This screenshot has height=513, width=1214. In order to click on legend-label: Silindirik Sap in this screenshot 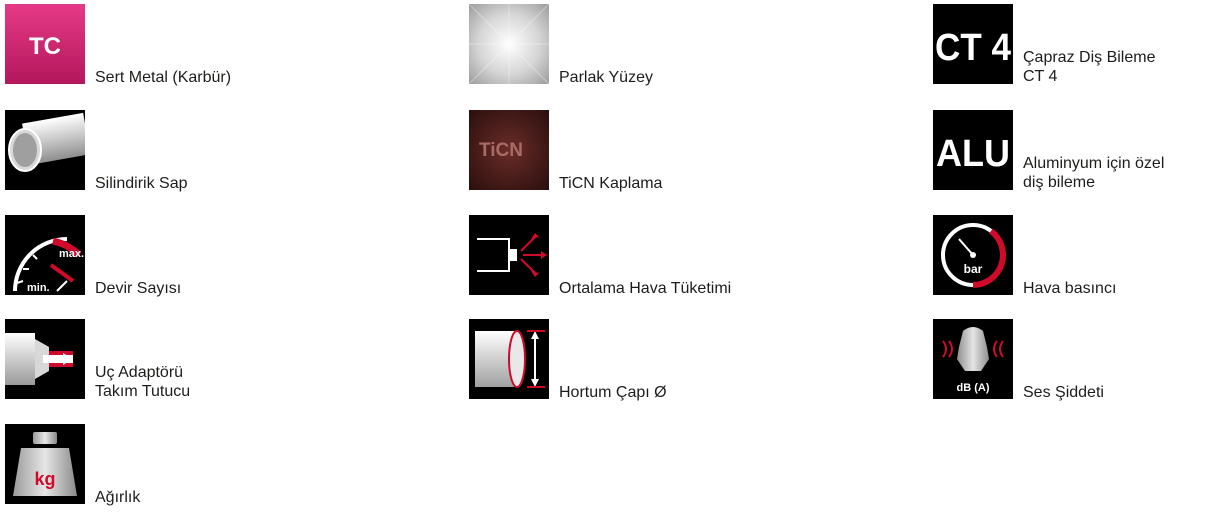, I will do `click(141, 183)`.